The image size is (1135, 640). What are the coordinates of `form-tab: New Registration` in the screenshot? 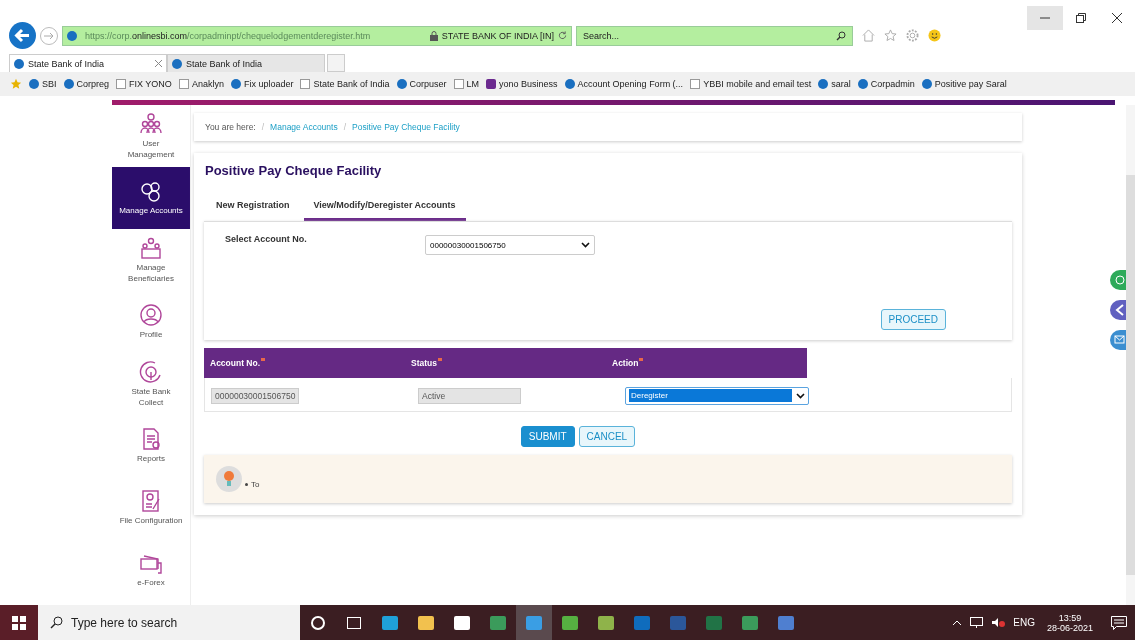 It's located at (253, 210).